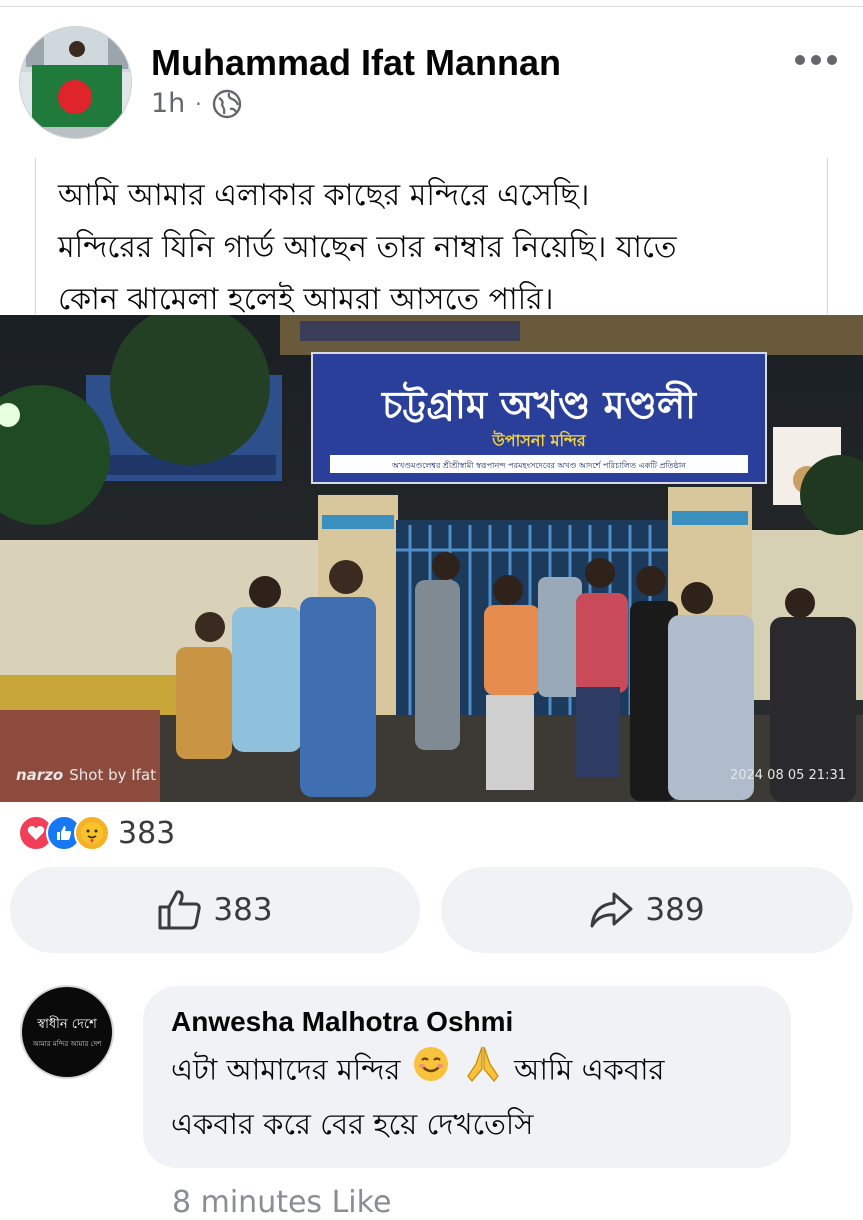 The height and width of the screenshot is (1220, 863). What do you see at coordinates (324, 195) in the screenshot?
I see `post-text-line: আমি আমার এলাকার কাছের মন্দিরে এসেছি।` at bounding box center [324, 195].